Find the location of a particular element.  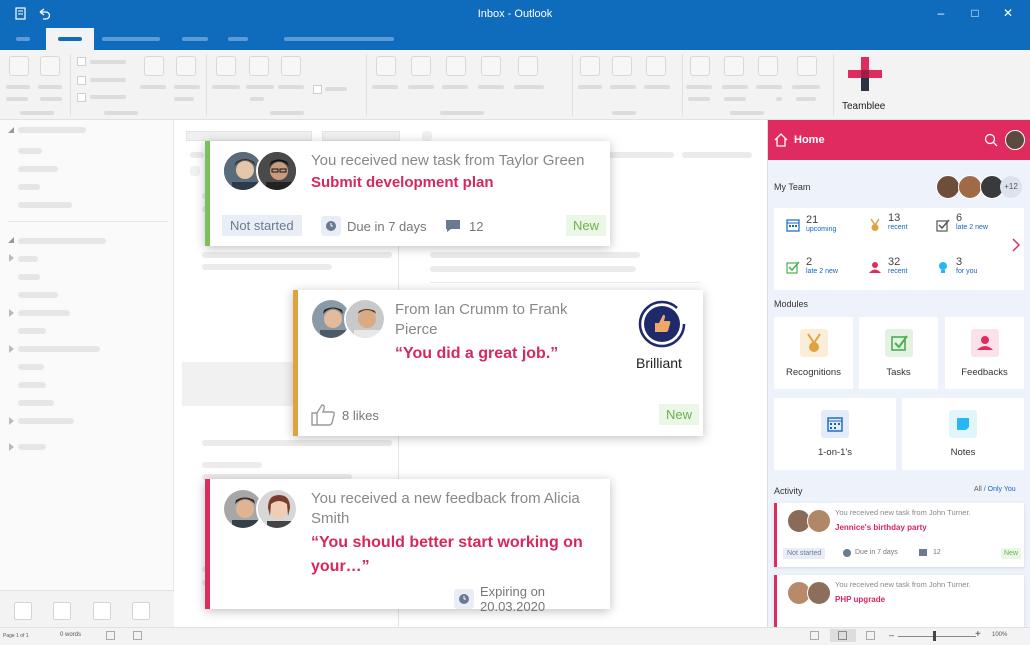

view-mode-print is located at coordinates (843, 635).